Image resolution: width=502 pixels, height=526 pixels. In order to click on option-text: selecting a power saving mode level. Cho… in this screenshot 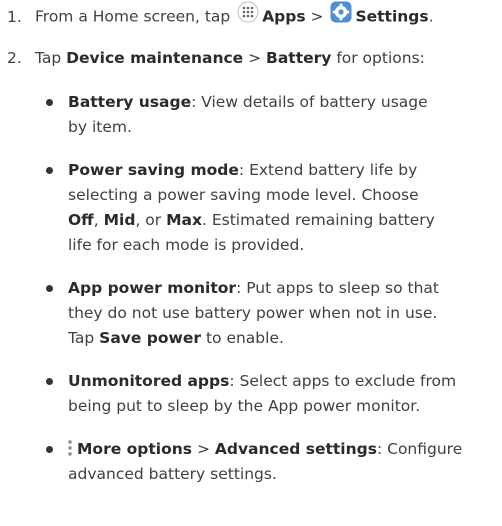, I will do `click(243, 195)`.